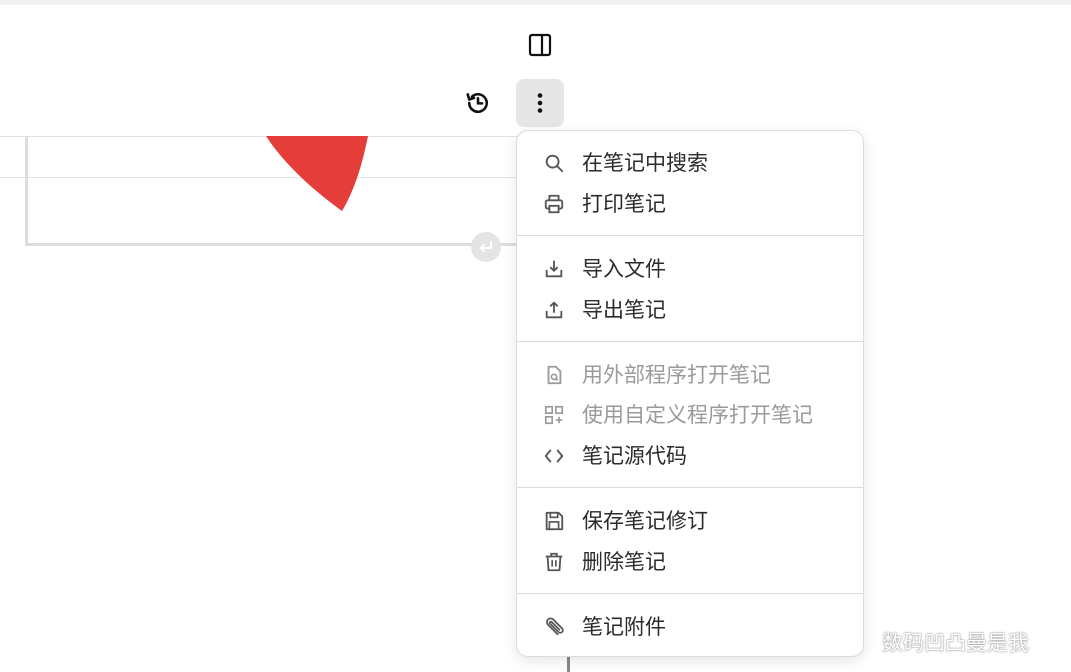 The image size is (1071, 672). I want to click on menu-item-label: 打印笔记, so click(624, 204).